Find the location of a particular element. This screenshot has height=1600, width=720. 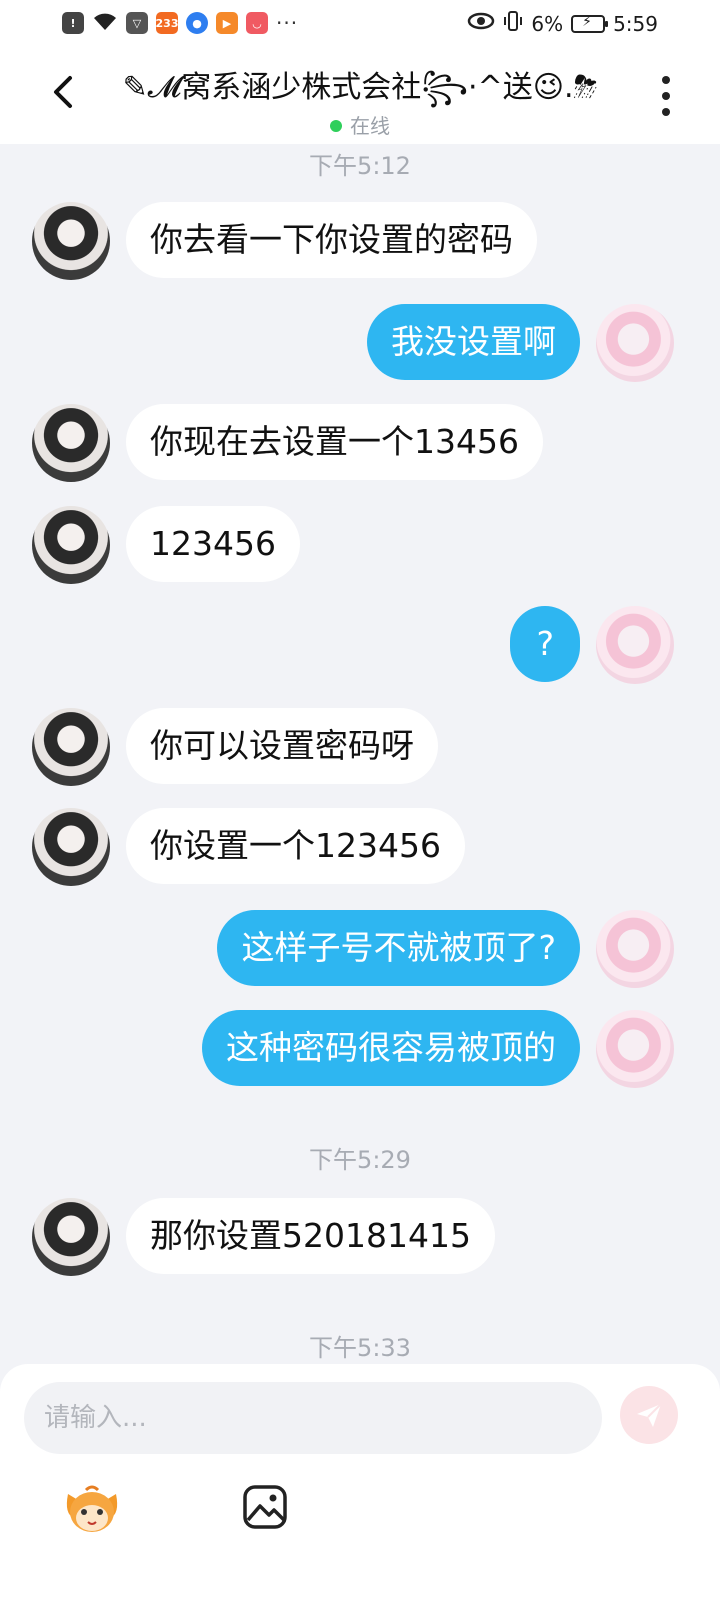

shopping-app-icon: ◡ is located at coordinates (257, 23).